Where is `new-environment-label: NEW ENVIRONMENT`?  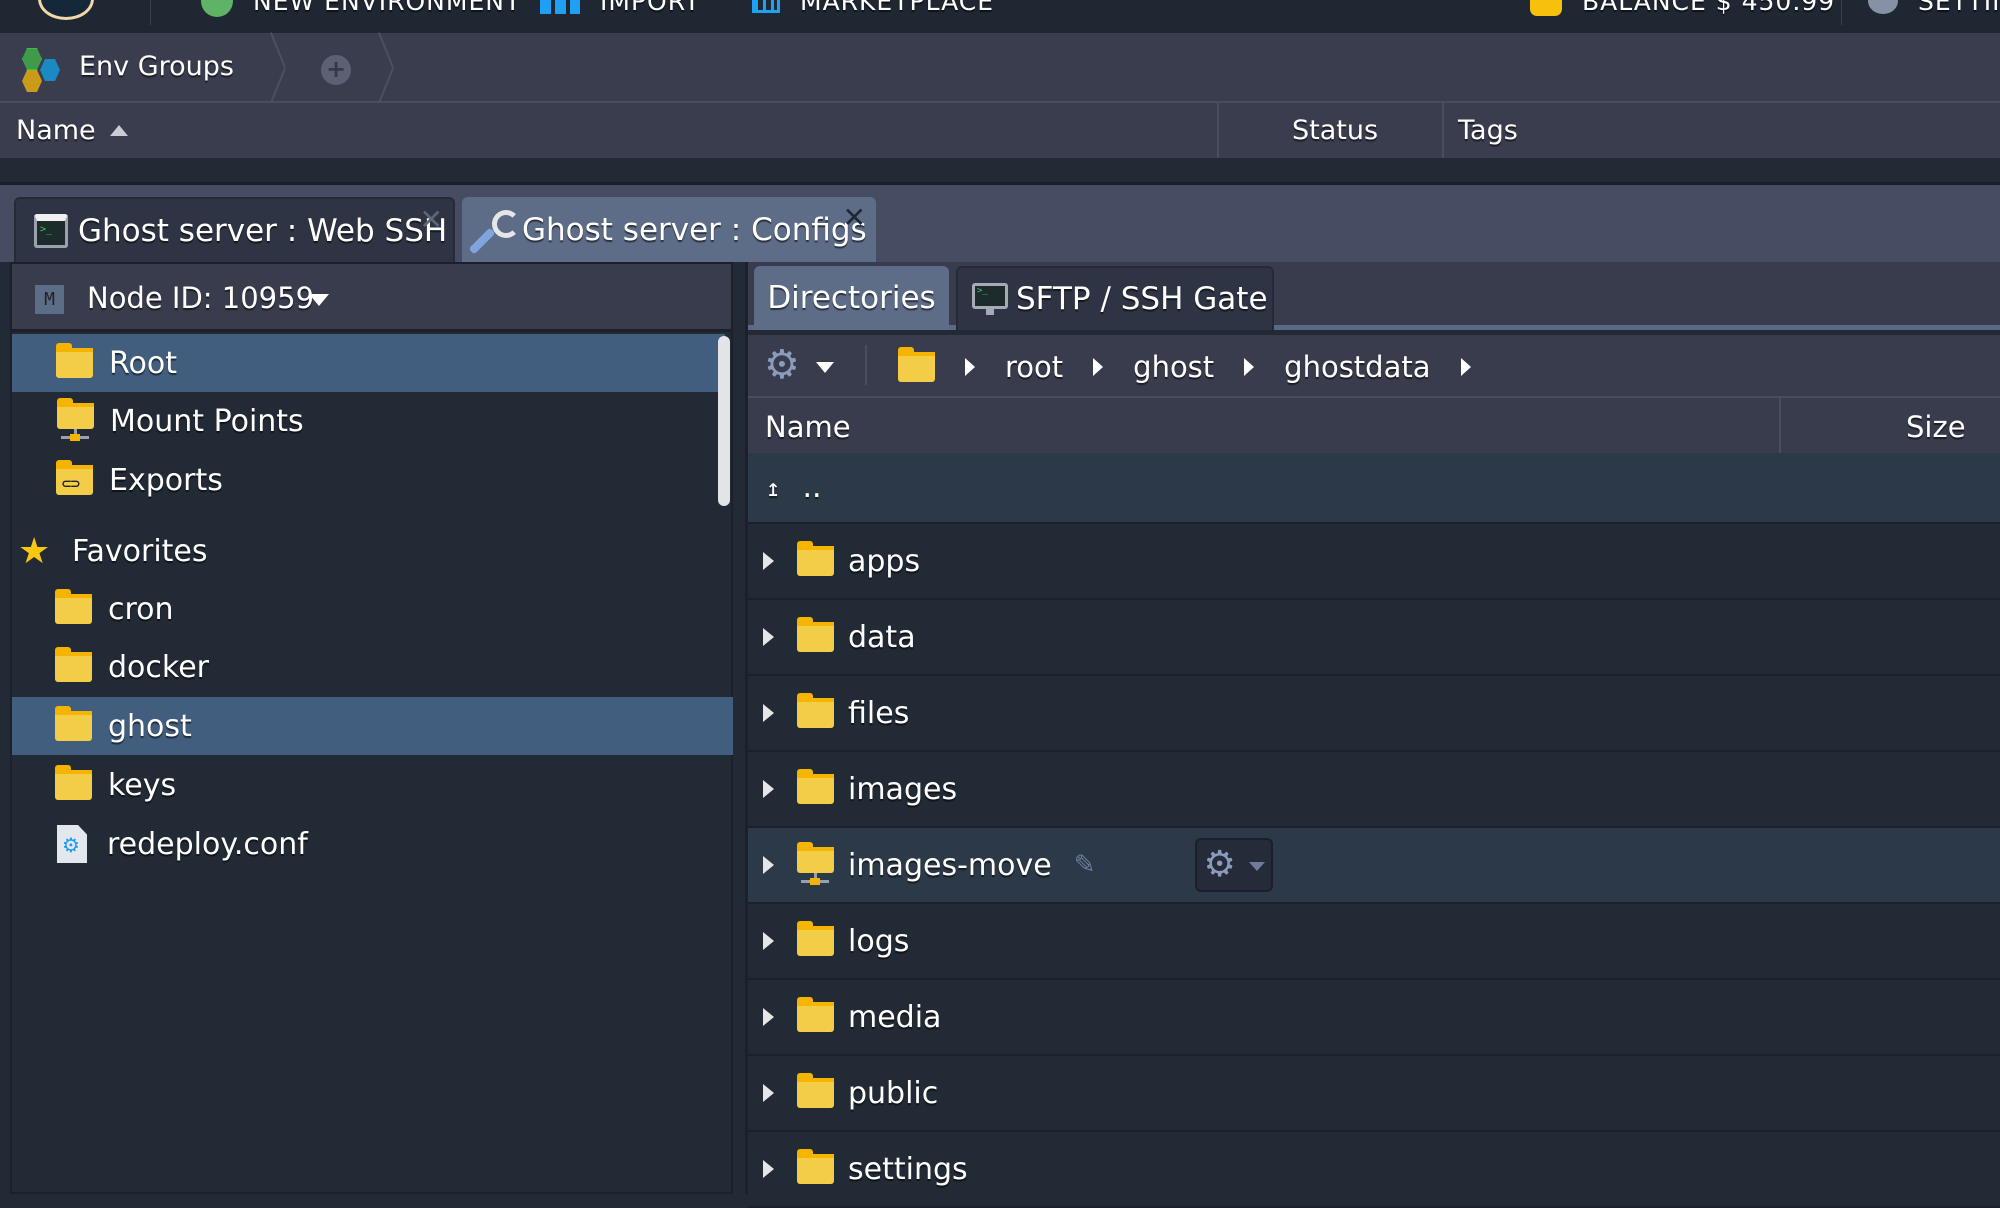 new-environment-label: NEW ENVIRONMENT is located at coordinates (387, 8).